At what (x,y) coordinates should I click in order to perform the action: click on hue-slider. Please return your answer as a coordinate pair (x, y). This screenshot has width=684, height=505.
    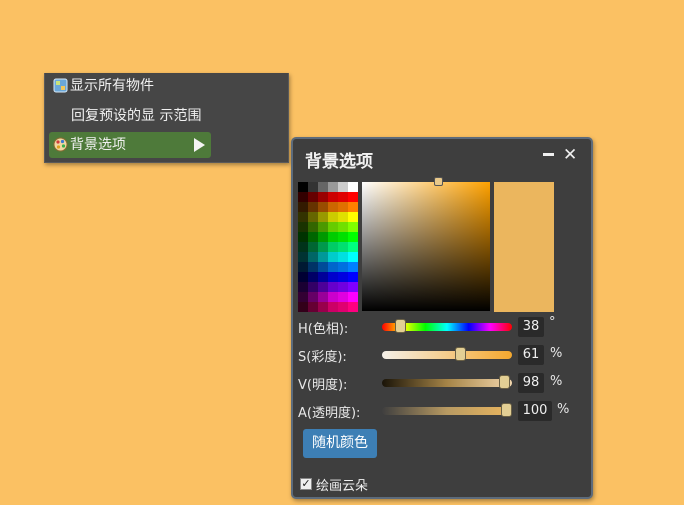
    Looking at the image, I should click on (447, 326).